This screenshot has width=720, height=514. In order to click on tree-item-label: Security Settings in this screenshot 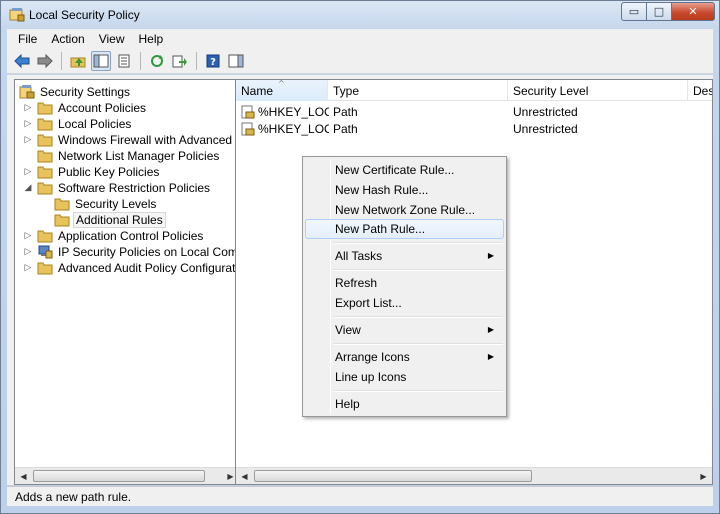, I will do `click(85, 92)`.